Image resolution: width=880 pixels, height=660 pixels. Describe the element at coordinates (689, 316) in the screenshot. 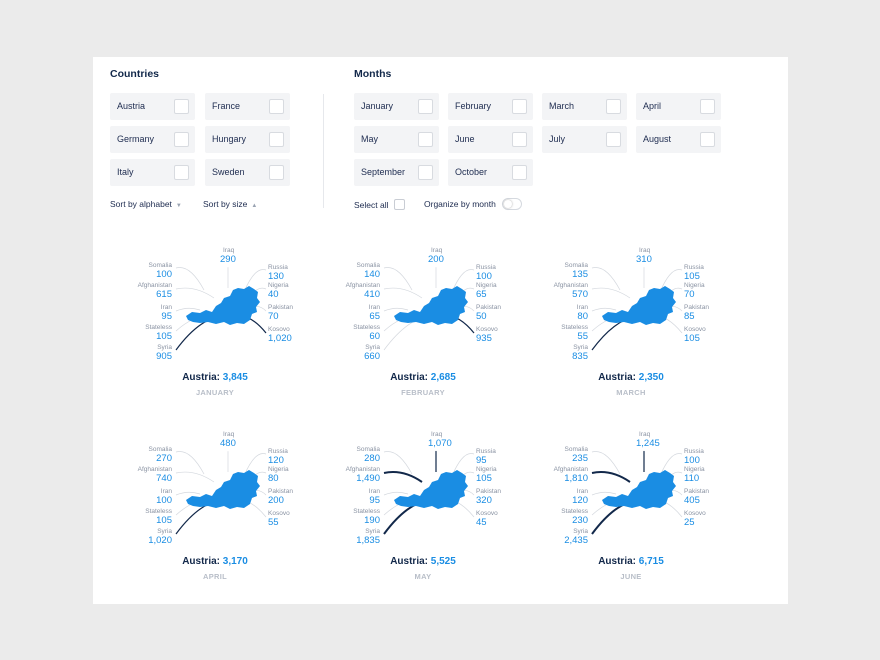

I see `origin-value: 85` at that location.